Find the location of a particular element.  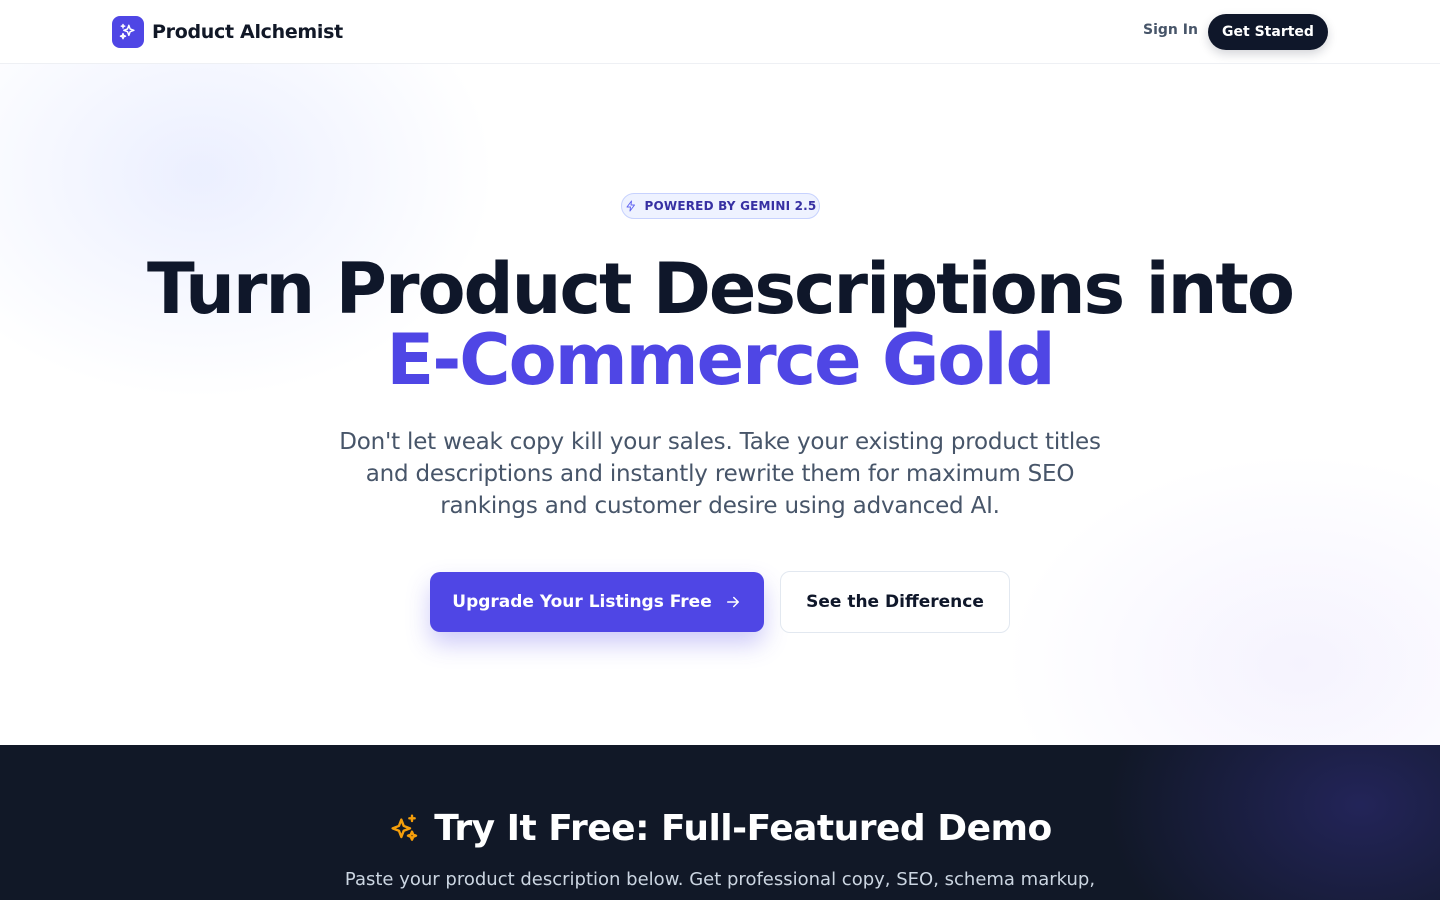

zap-icon is located at coordinates (630, 206).